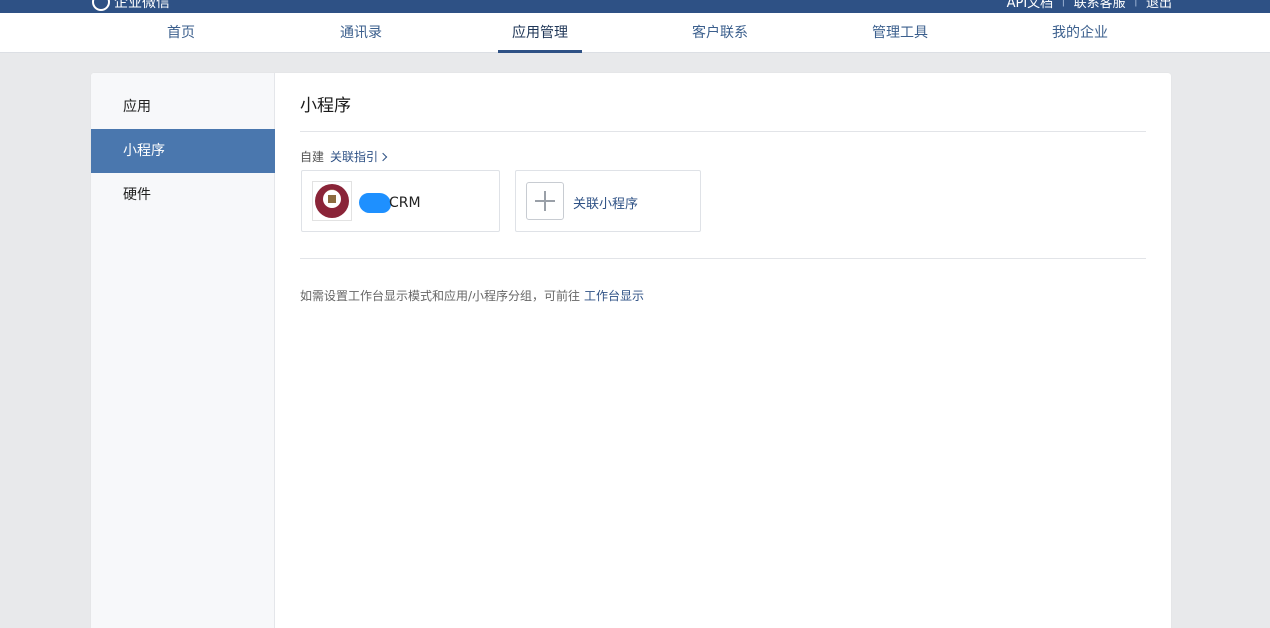 The image size is (1270, 628). I want to click on mini-program-name: CRM, so click(390, 203).